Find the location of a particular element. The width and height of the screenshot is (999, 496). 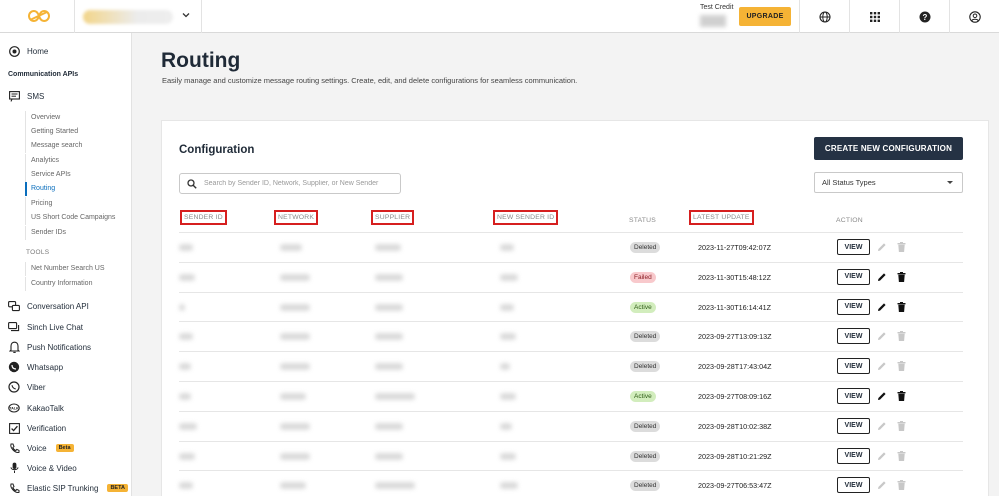

page-title: Routing is located at coordinates (201, 60).